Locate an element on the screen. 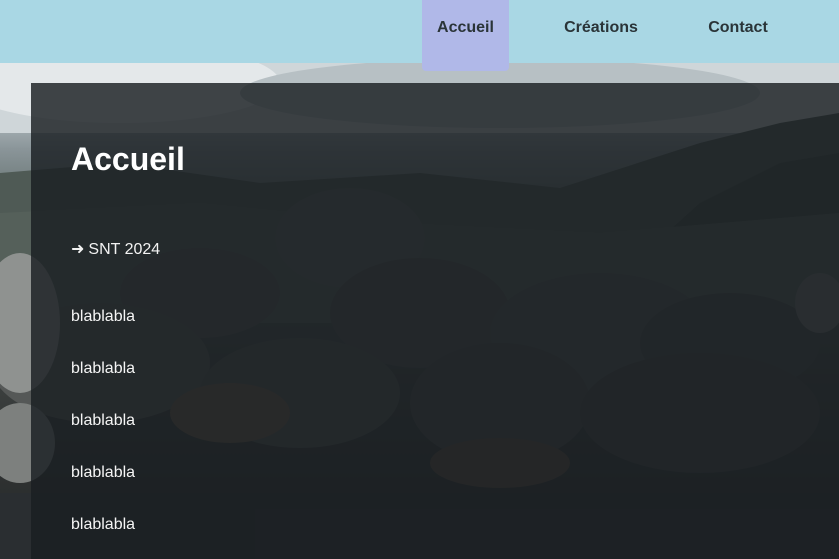 This screenshot has height=559, width=839. top-navigation-bar: Accueil Créations Contact is located at coordinates (419, 35).